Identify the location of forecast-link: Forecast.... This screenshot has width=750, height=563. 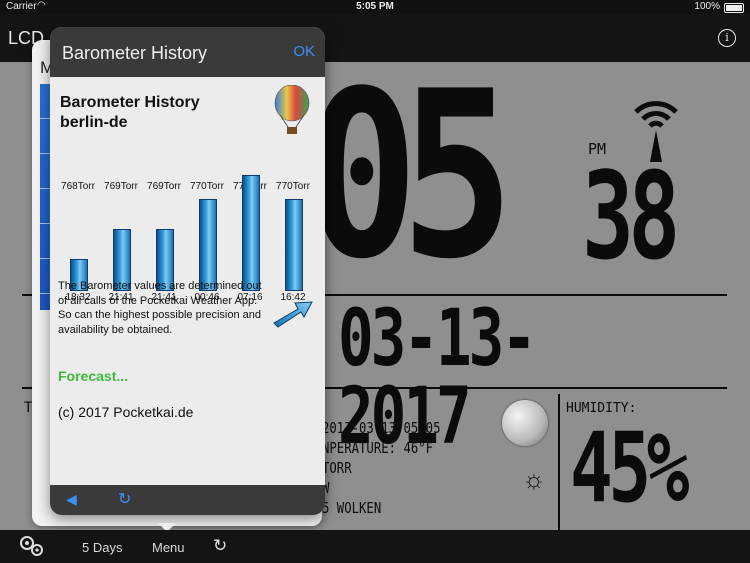
(93, 376).